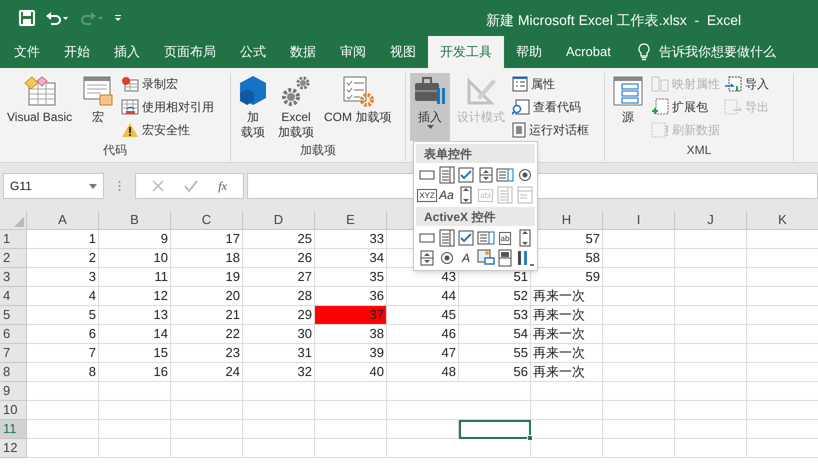 This screenshot has width=818, height=471. I want to click on menu-section-header: 表单控件, so click(475, 153).